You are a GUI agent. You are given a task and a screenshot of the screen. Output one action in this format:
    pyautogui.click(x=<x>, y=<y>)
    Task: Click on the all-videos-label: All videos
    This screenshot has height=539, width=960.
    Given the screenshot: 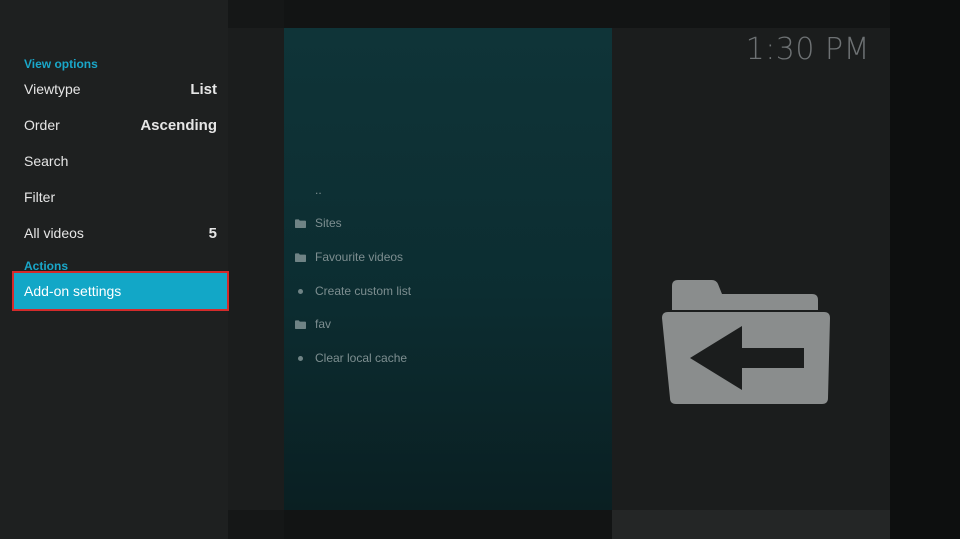 What is the action you would take?
    pyautogui.click(x=54, y=233)
    